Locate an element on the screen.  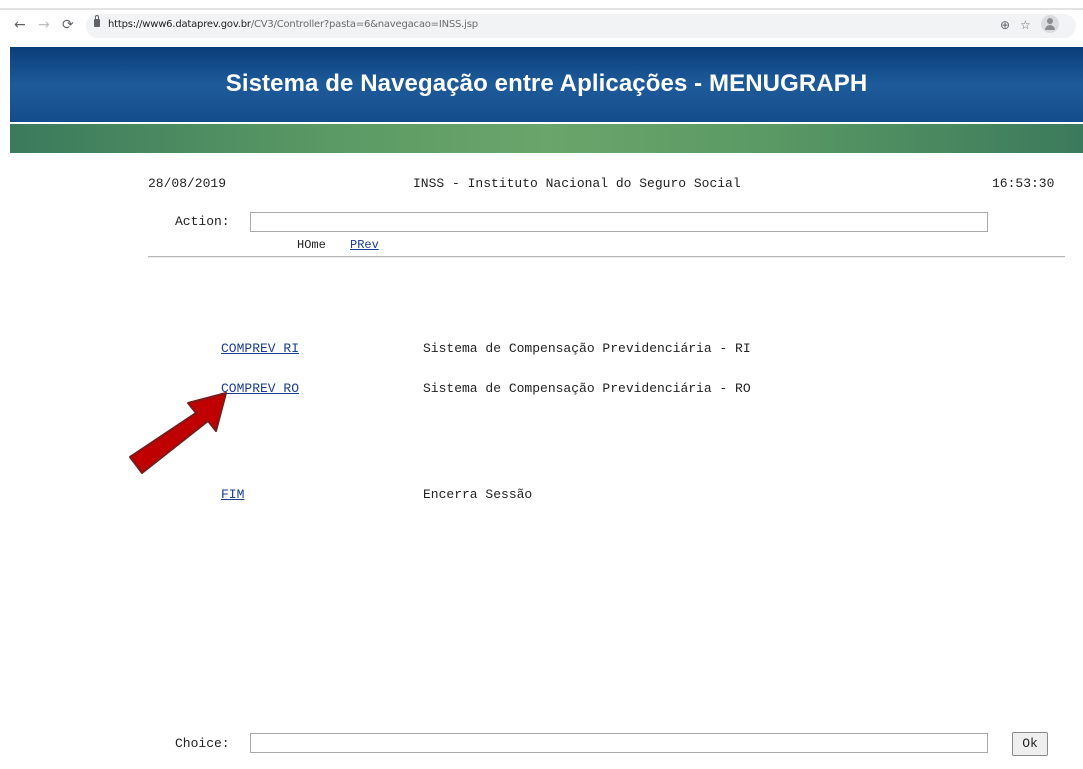
date-label: 28/08/2019 is located at coordinates (187, 183).